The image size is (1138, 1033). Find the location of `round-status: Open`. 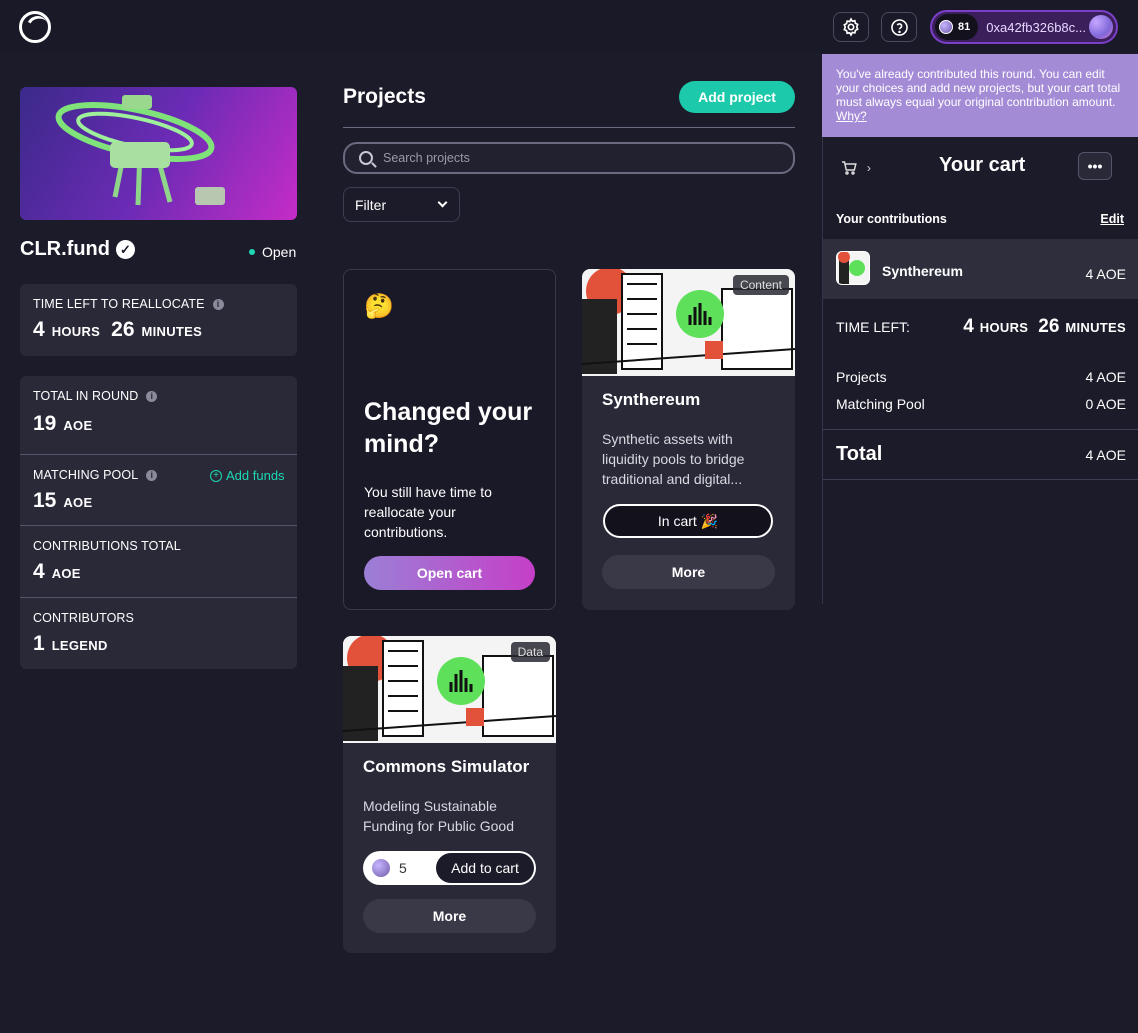

round-status: Open is located at coordinates (272, 252).